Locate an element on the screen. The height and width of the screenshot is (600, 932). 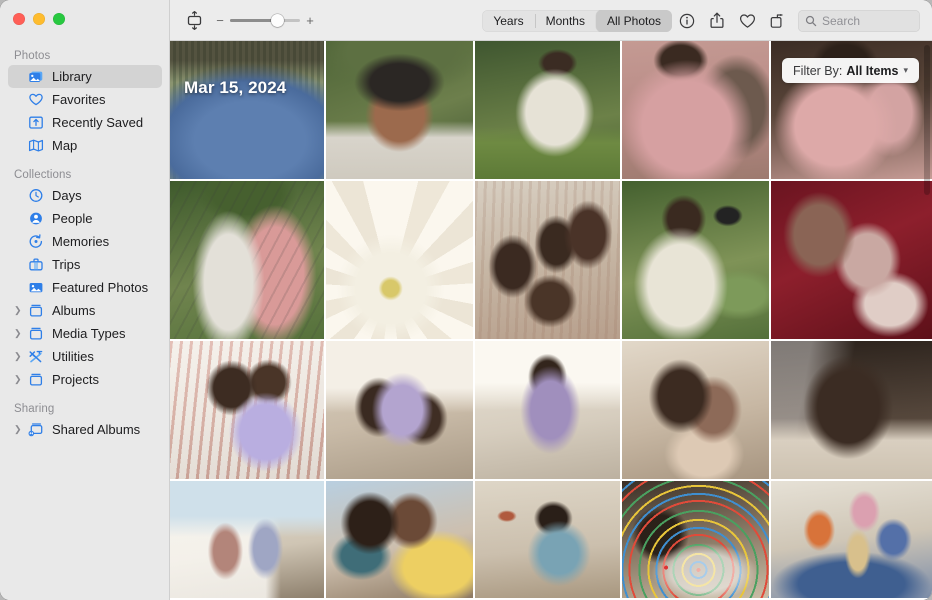
sidebar-item-trips: ❯Trips is located at coordinates (85, 264).